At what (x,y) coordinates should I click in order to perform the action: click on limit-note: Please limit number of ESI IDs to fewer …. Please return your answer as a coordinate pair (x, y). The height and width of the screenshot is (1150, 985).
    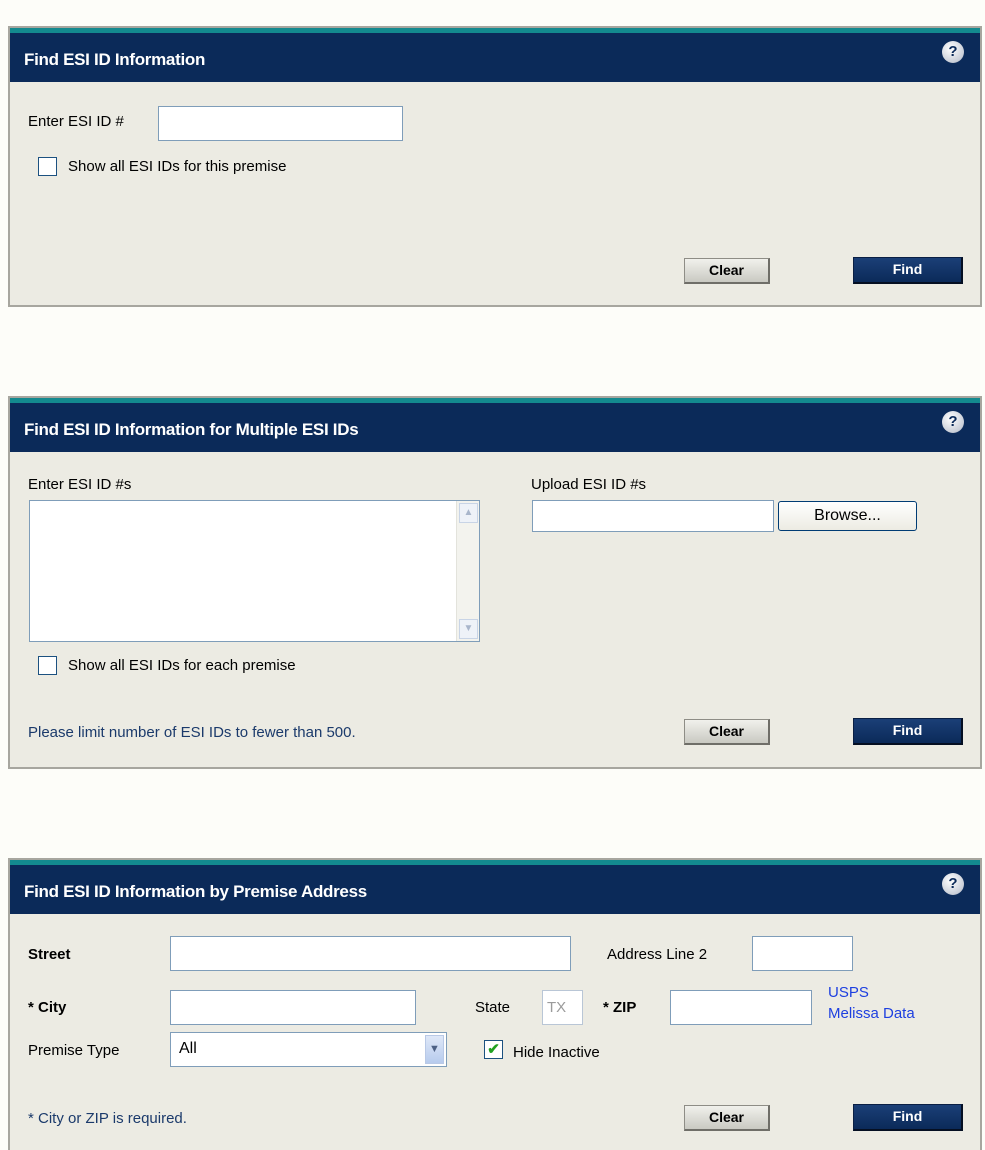
    Looking at the image, I should click on (192, 732).